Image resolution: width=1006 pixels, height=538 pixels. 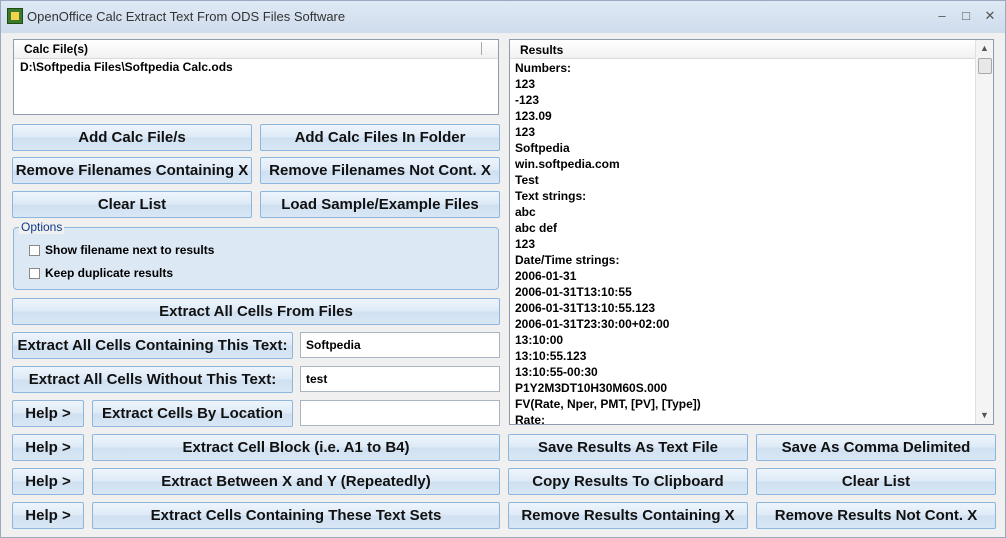 What do you see at coordinates (608, 260) in the screenshot?
I see `list-item: Date/Time strings:` at bounding box center [608, 260].